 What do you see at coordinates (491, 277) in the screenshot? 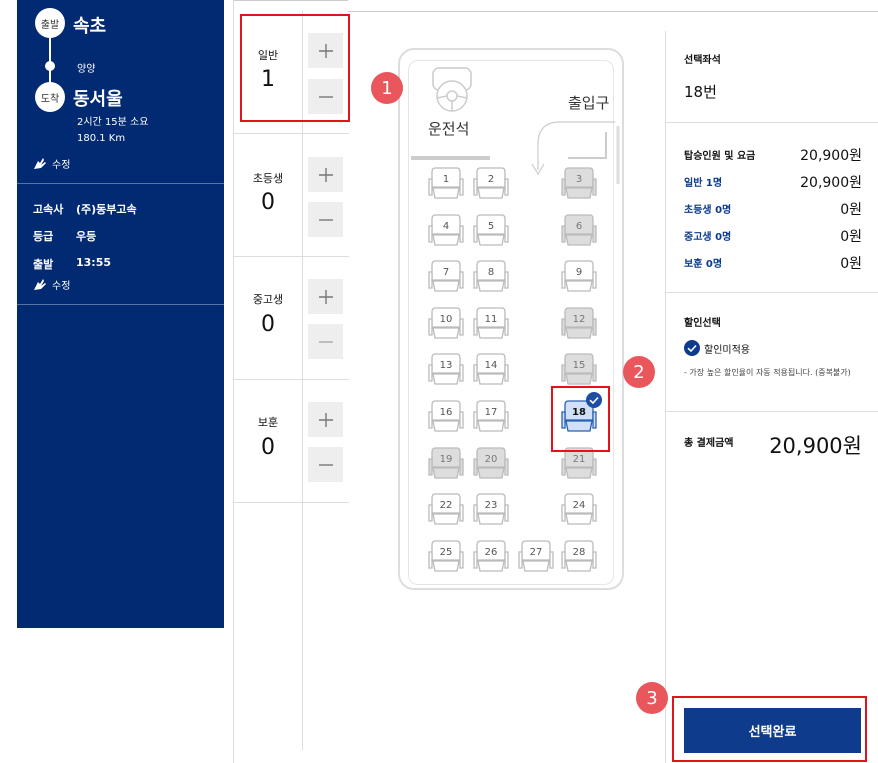
I see `seat-8: 8` at bounding box center [491, 277].